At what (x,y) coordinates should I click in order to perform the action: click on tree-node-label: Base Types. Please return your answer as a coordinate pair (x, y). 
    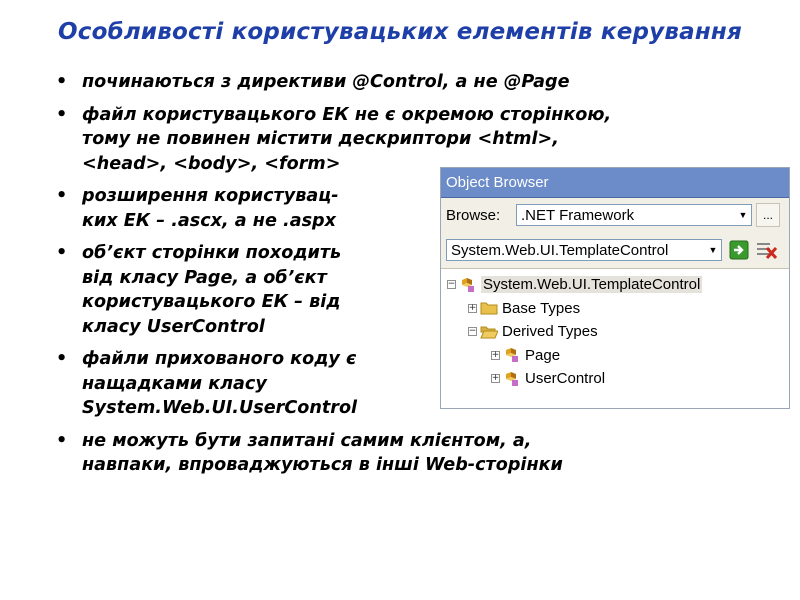
    Looking at the image, I should click on (541, 308).